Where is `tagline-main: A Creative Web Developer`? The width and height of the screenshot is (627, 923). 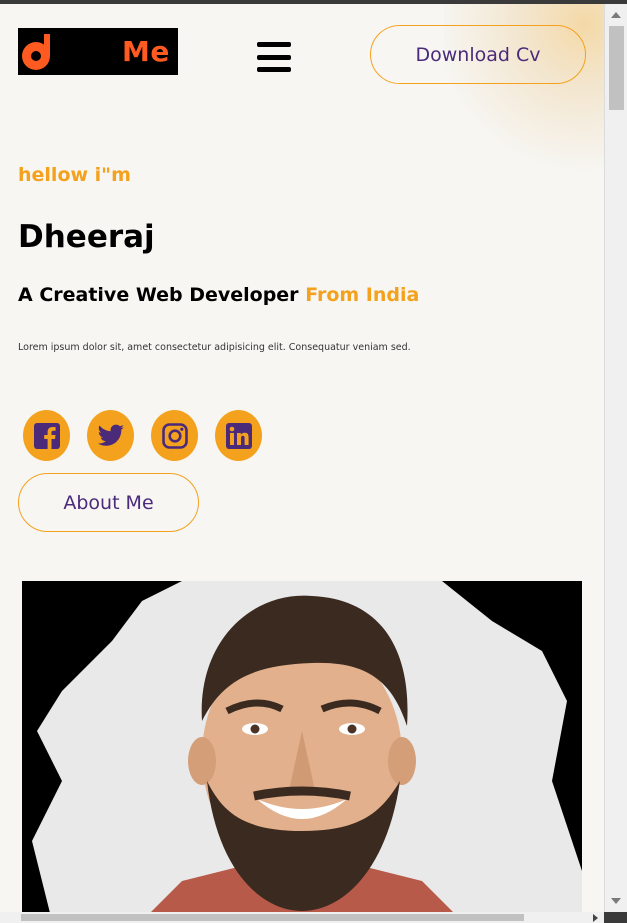
tagline-main: A Creative Web Developer is located at coordinates (158, 295).